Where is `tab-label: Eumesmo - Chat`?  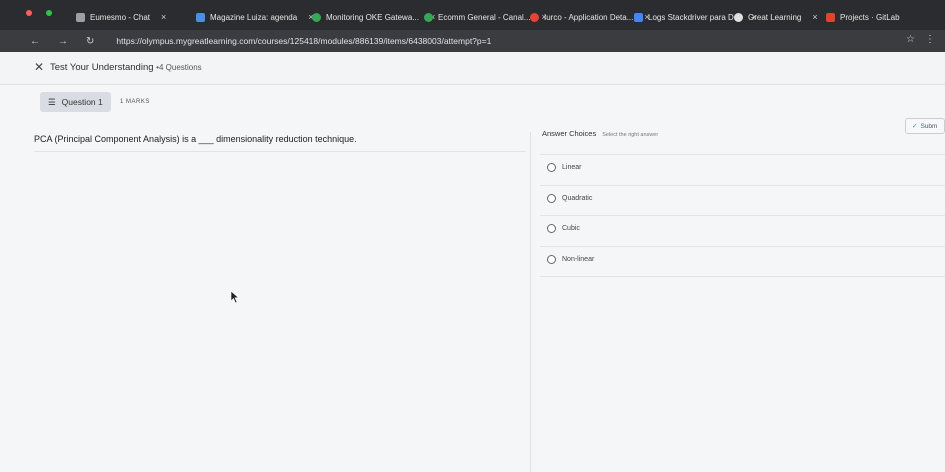
tab-label: Eumesmo - Chat is located at coordinates (120, 17).